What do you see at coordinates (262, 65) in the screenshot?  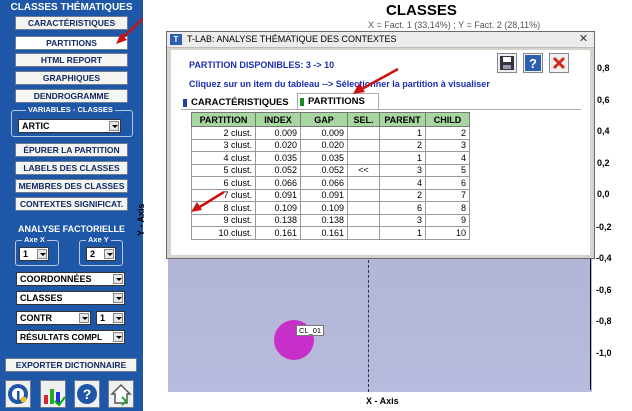 I see `partitions-available-text: PARTITION DISPONIBLES: 3 -> 10` at bounding box center [262, 65].